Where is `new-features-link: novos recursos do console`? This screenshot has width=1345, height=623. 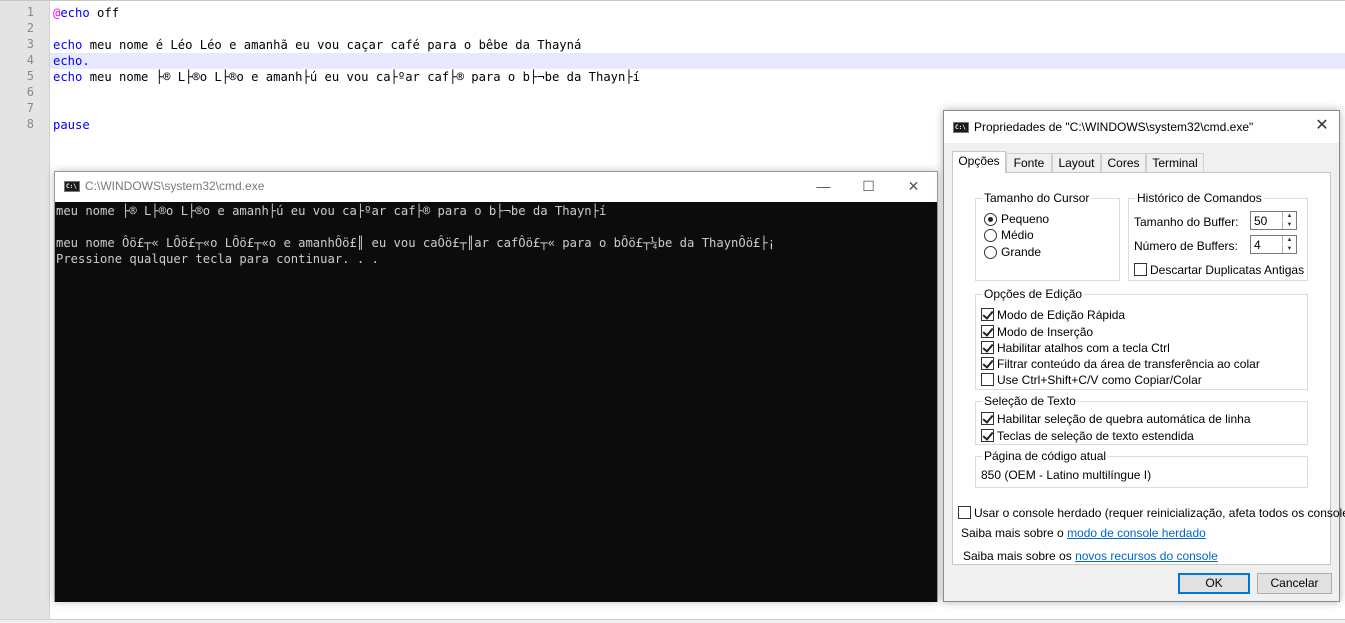 new-features-link: novos recursos do console is located at coordinates (1146, 556).